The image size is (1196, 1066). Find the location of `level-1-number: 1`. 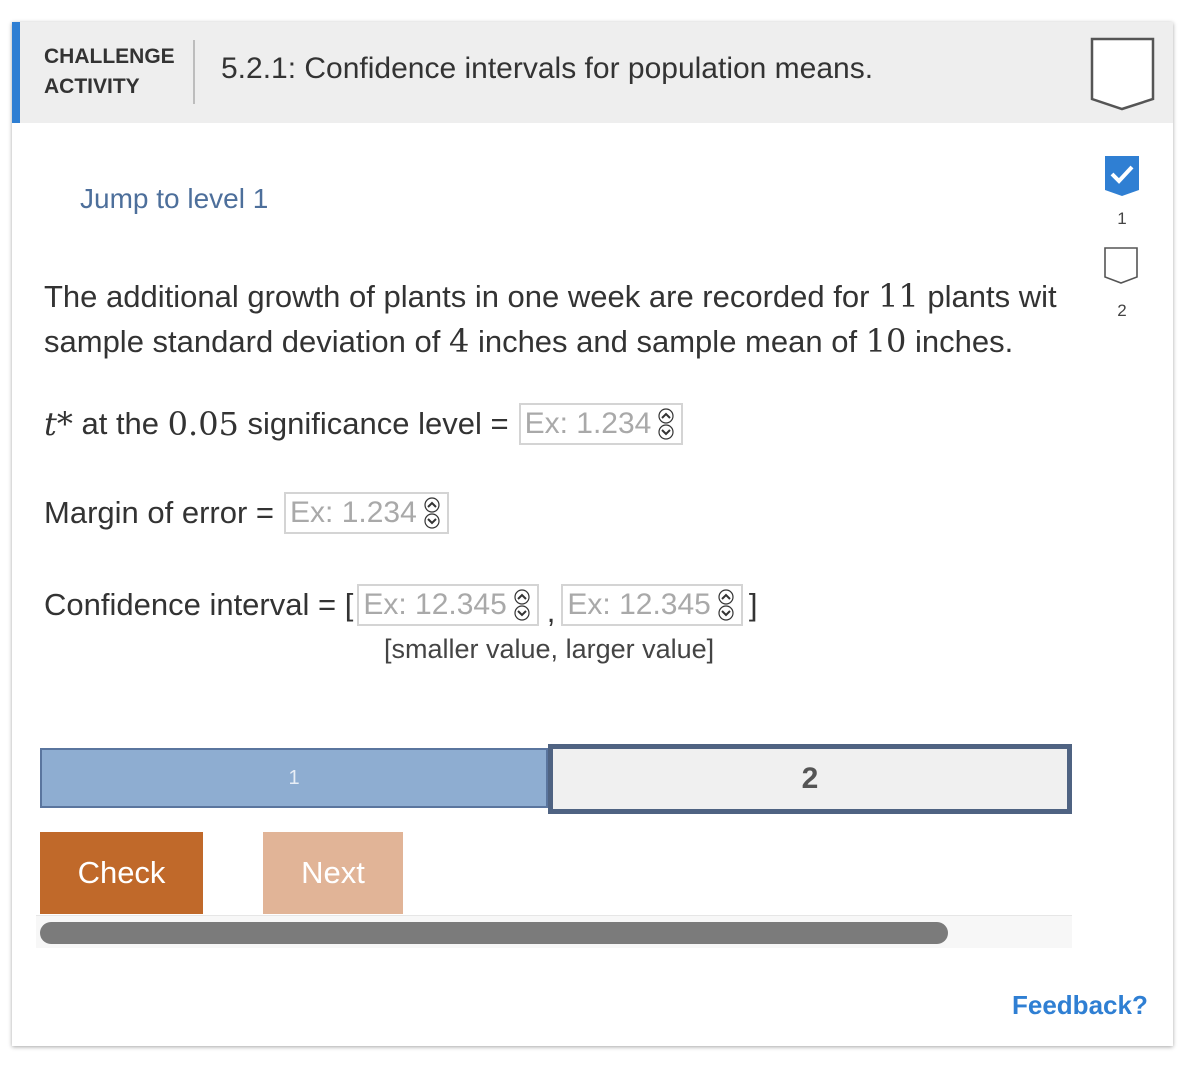

level-1-number: 1 is located at coordinates (1122, 218).